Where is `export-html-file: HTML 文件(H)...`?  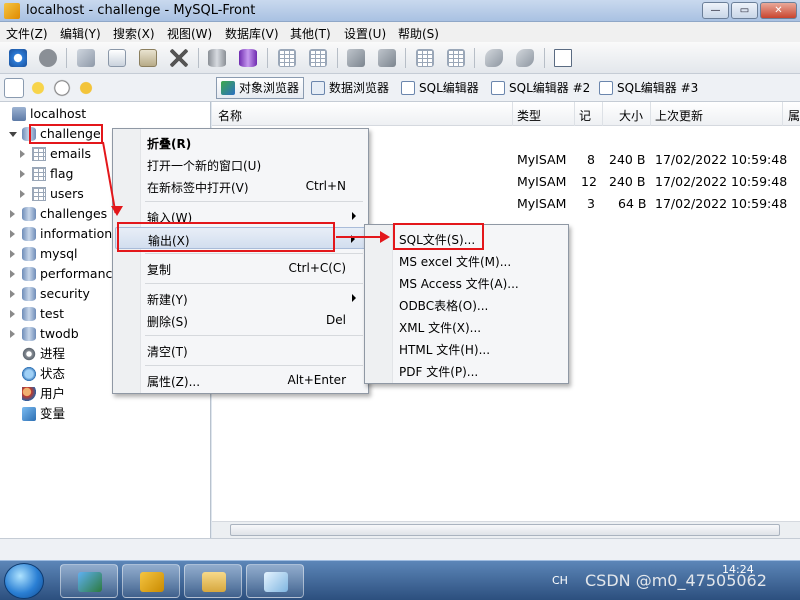
export-html-file: HTML 文件(H)... is located at coordinates (466, 348).